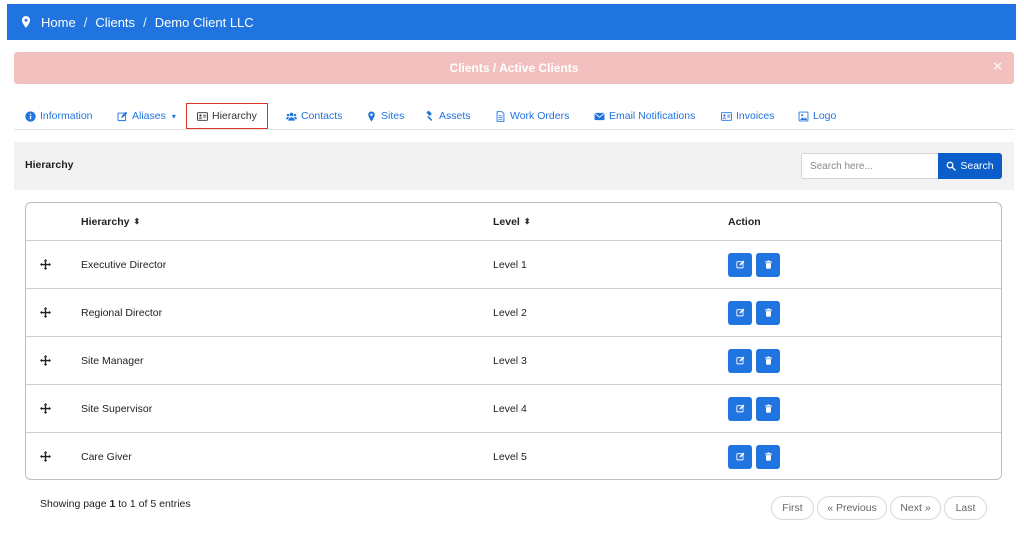  I want to click on hierarchy-cell: Site Supervisor, so click(117, 408).